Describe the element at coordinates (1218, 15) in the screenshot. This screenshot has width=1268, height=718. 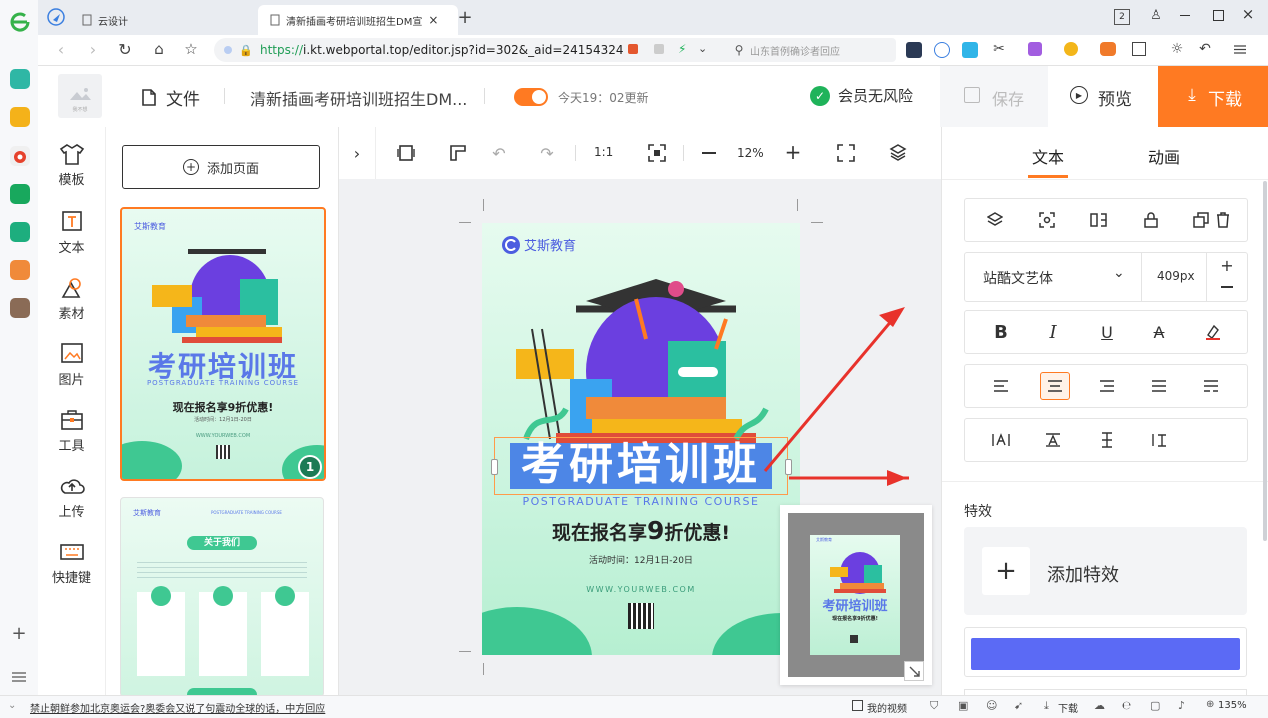
I see `maximize-icon` at that location.